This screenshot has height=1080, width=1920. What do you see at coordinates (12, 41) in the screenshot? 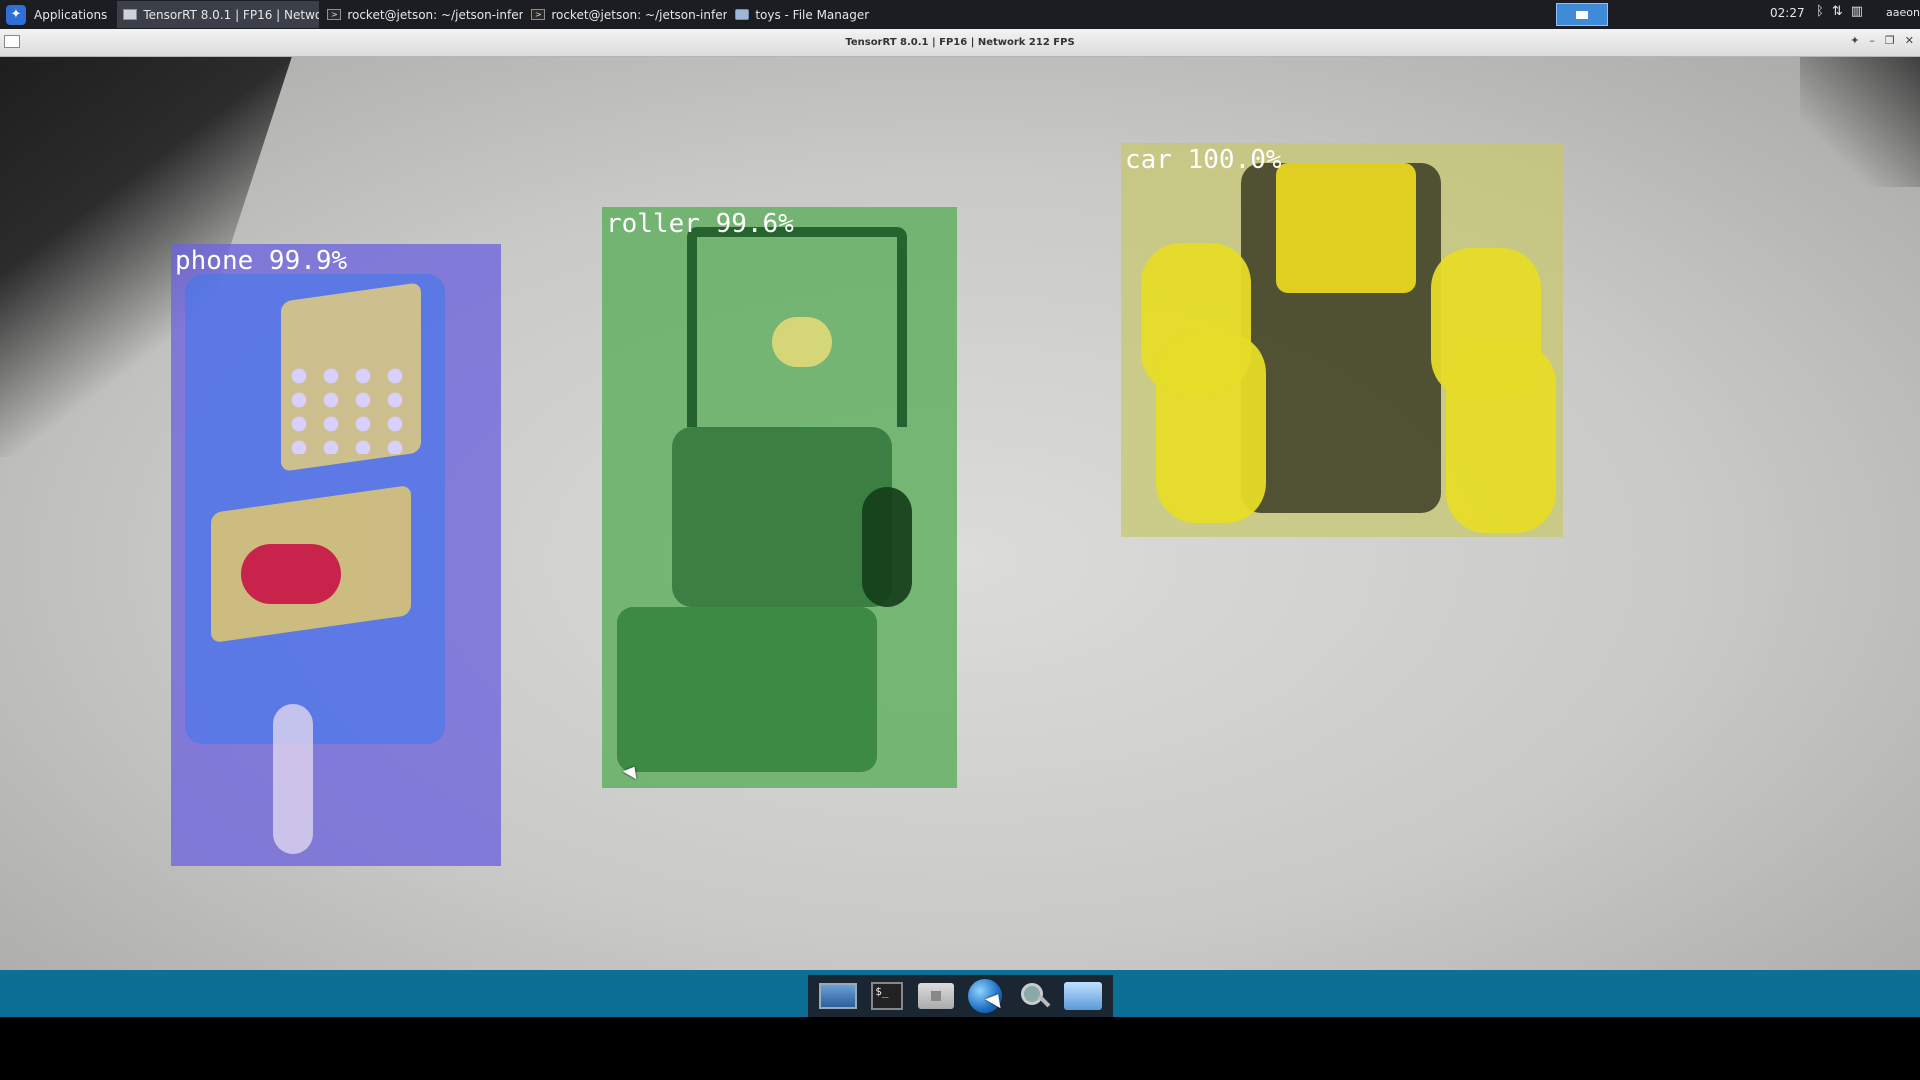
I see `window-menu-icon` at bounding box center [12, 41].